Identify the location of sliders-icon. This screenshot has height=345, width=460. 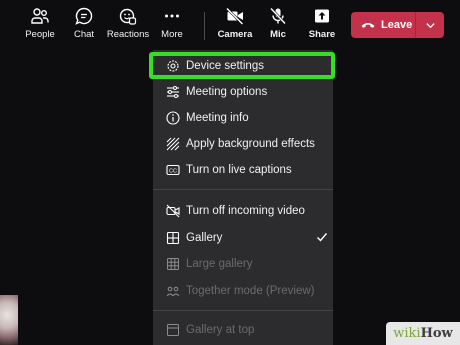
(173, 92).